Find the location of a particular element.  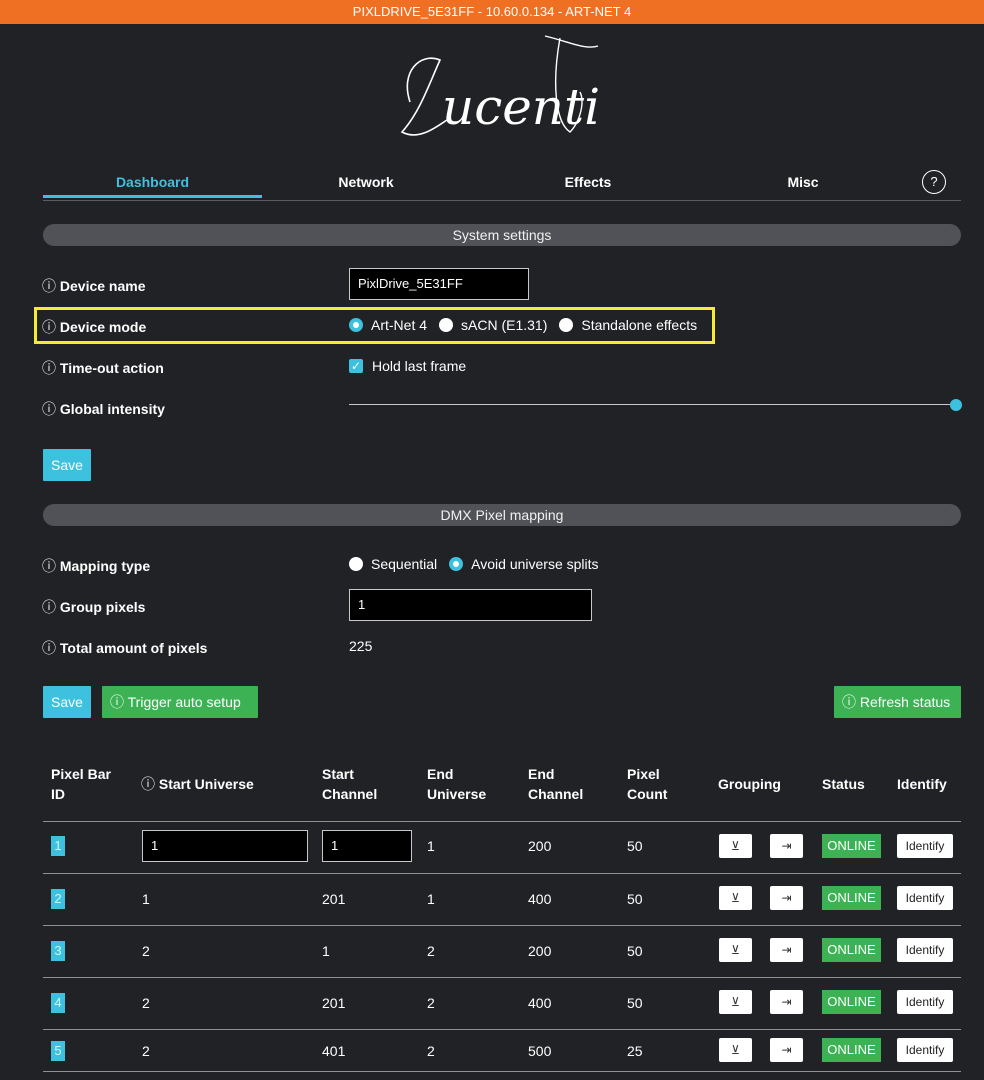

start-universe-input: 1 is located at coordinates (225, 846).